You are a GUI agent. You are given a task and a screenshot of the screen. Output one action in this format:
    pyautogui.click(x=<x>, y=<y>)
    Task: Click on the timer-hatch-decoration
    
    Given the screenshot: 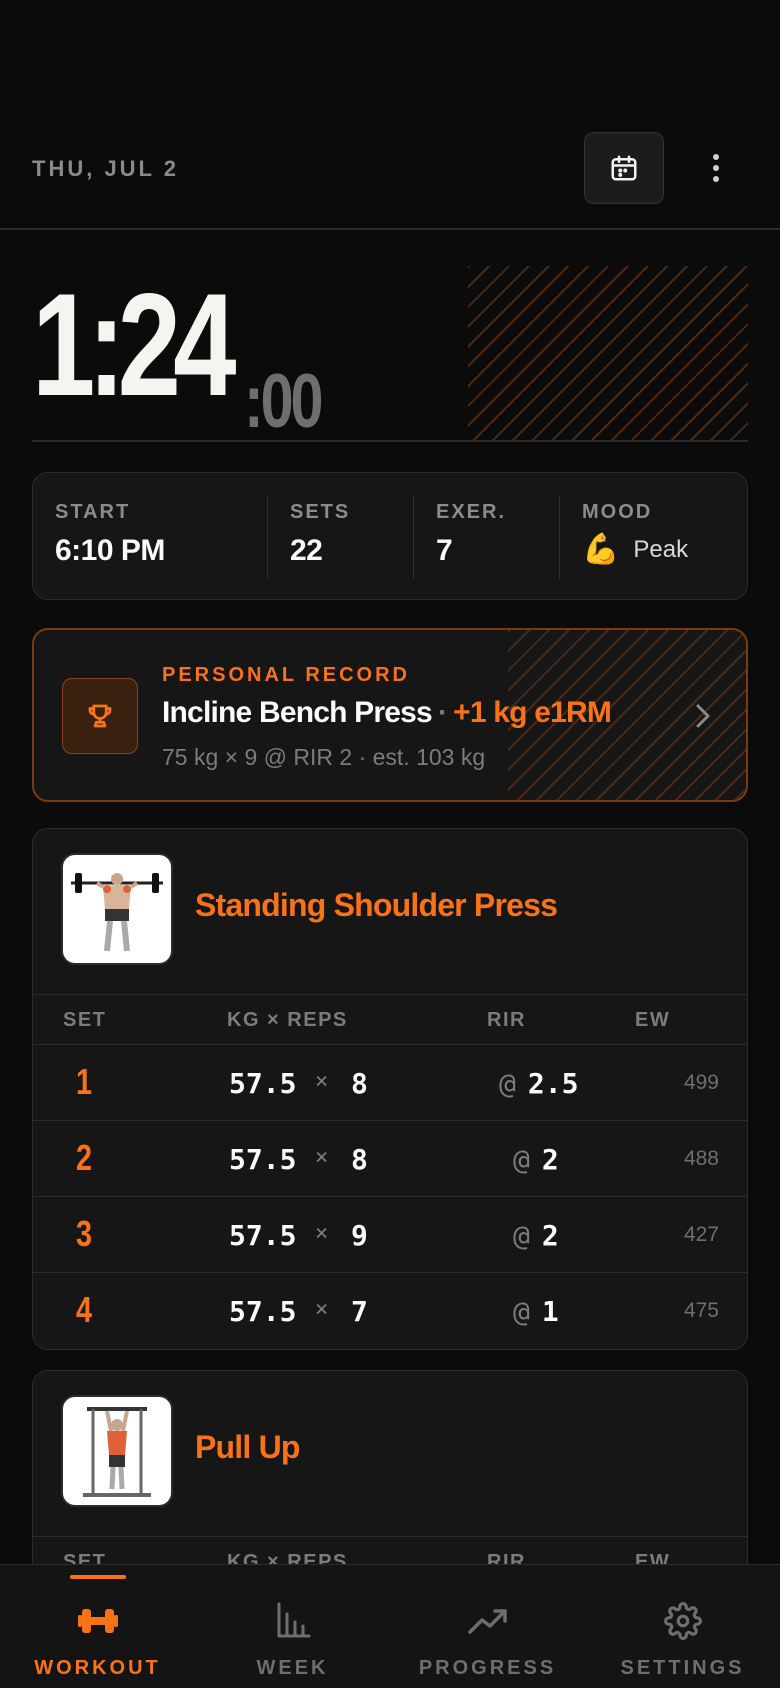 What is the action you would take?
    pyautogui.click(x=608, y=353)
    